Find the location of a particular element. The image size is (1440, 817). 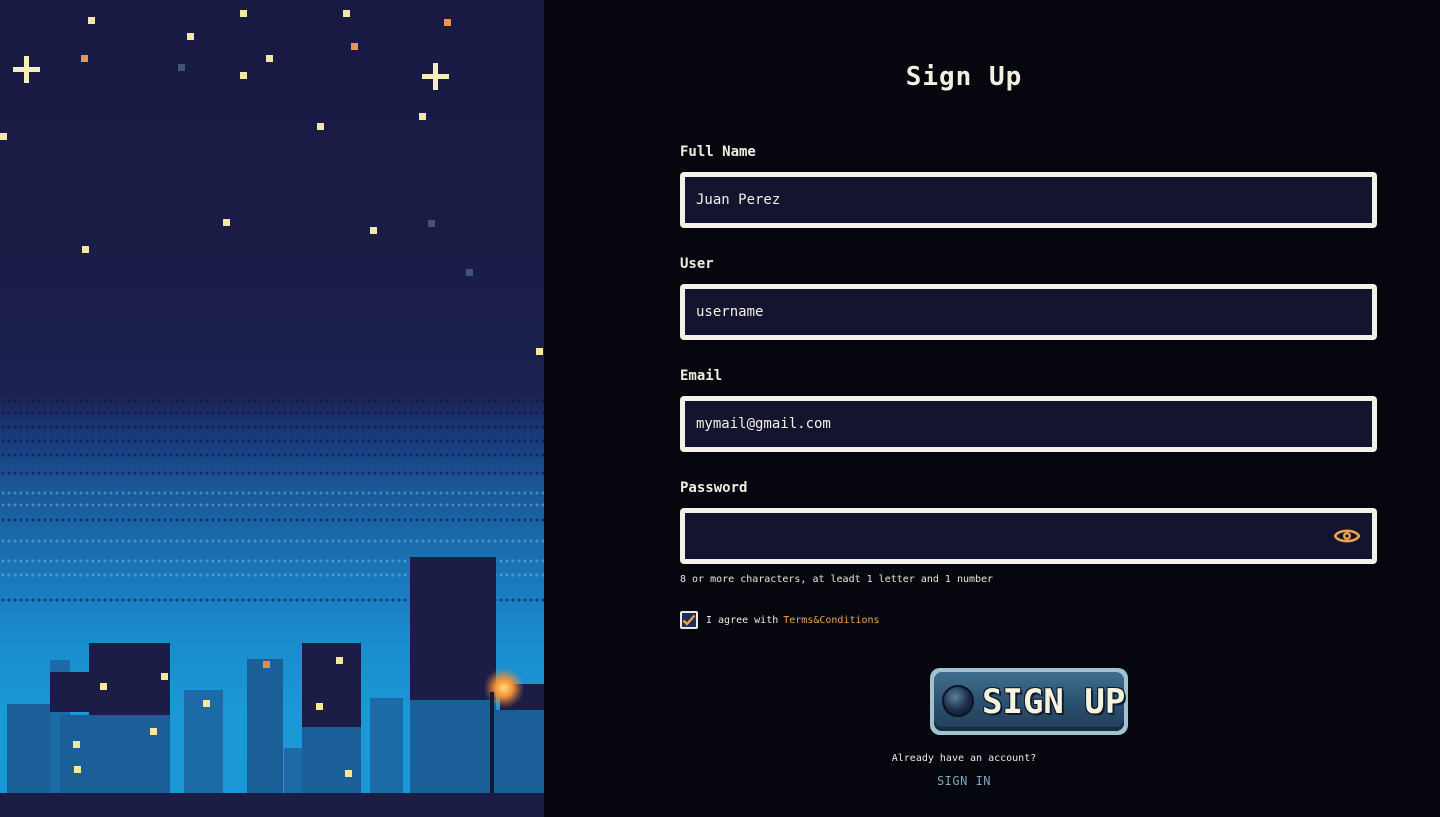

ground is located at coordinates (272, 805).